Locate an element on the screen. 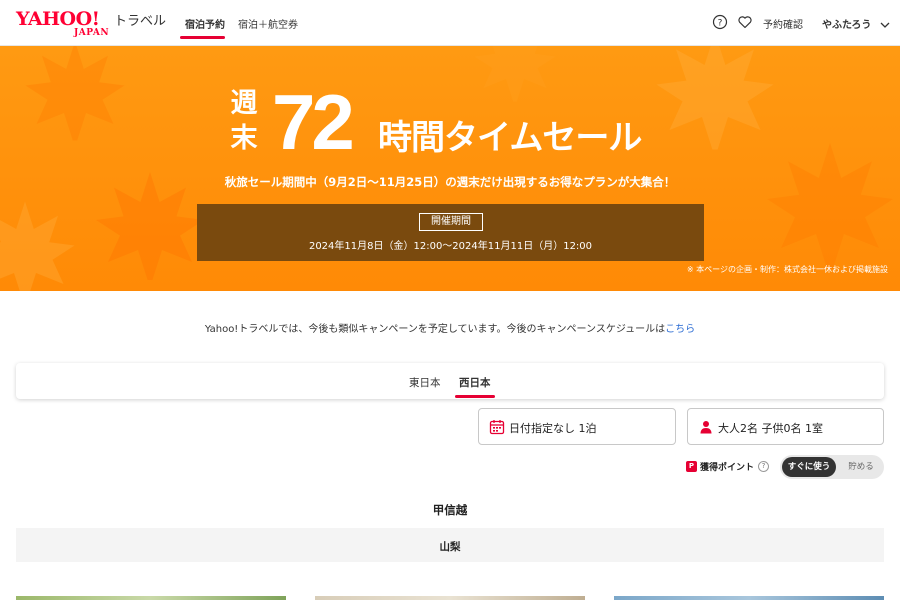 The height and width of the screenshot is (600, 900). logo-travel: トラベル is located at coordinates (140, 21).